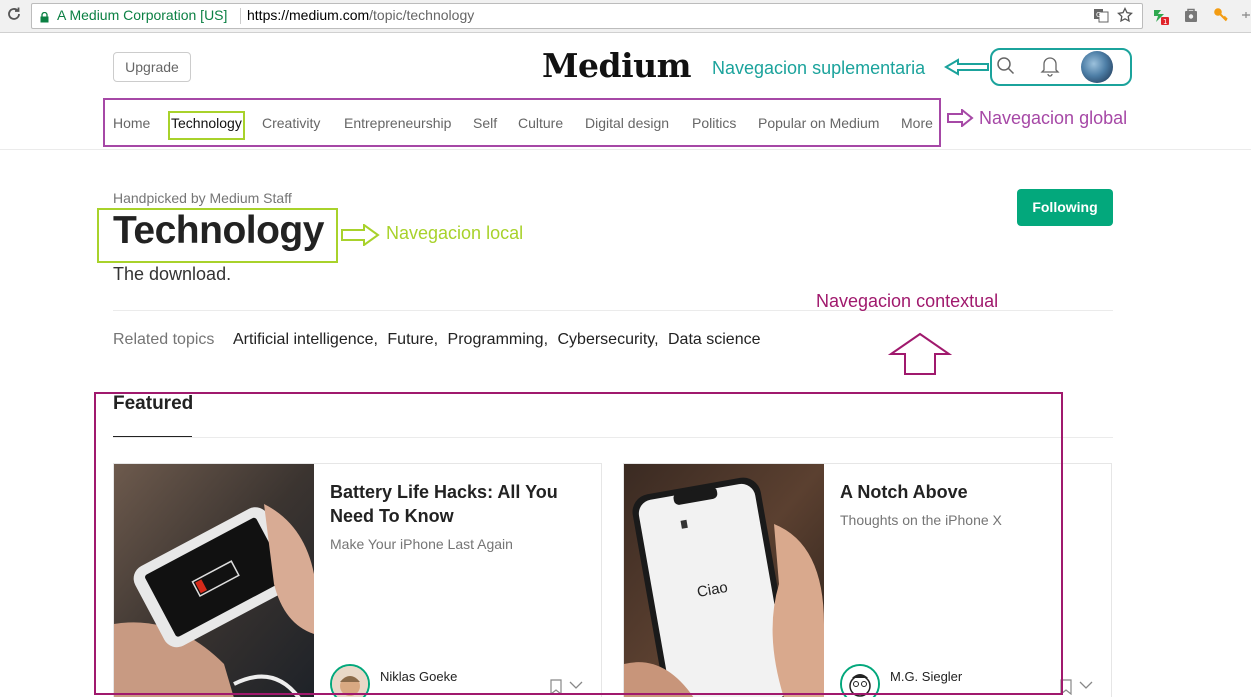  Describe the element at coordinates (305, 339) in the screenshot. I see `related-topic-link: Artificial intelligence,` at that location.